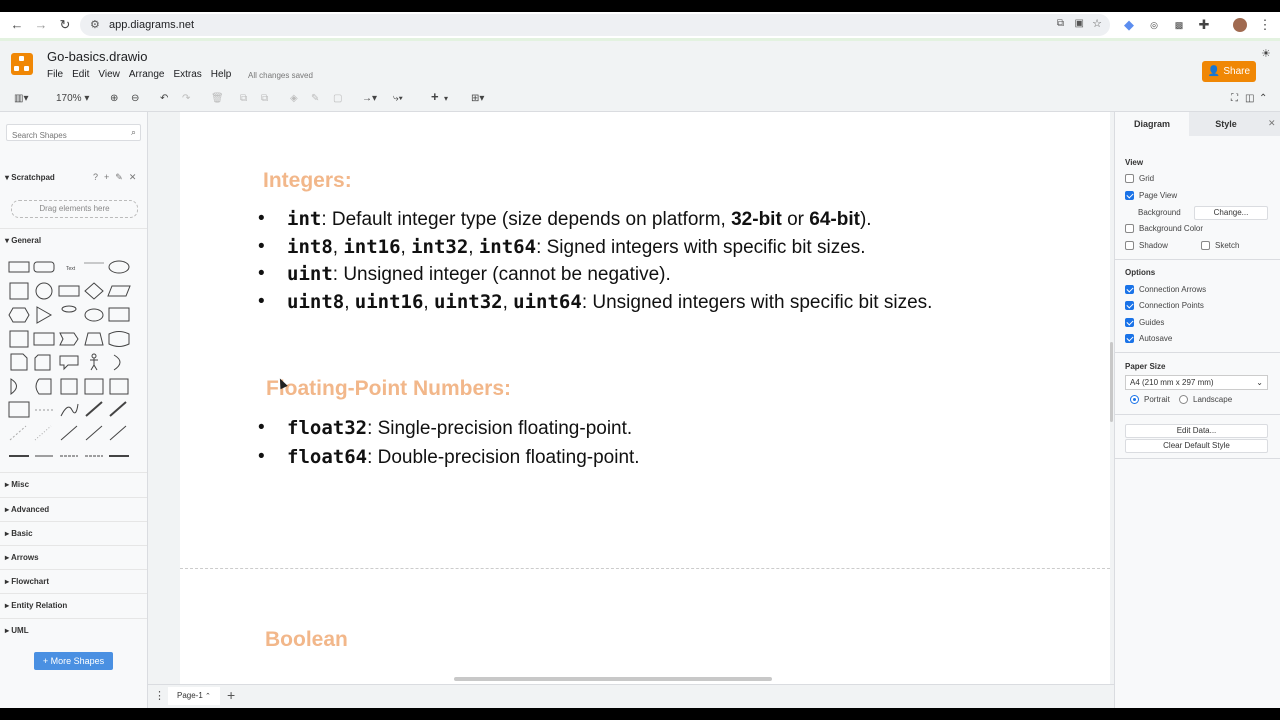  I want to click on dotted-line-shape, so click(43, 433).